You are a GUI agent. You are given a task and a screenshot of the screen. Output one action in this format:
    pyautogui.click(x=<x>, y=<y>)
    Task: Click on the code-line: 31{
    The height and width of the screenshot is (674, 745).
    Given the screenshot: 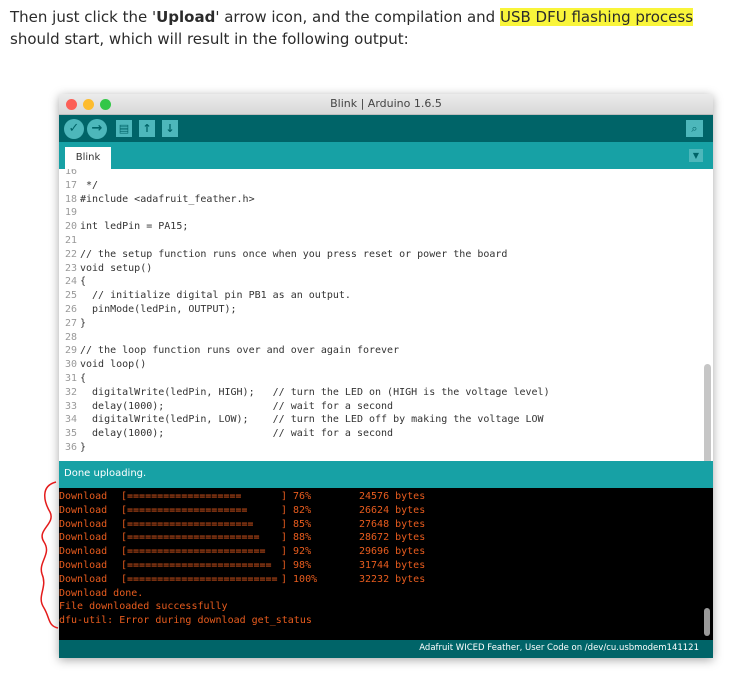 What is the action you would take?
    pyautogui.click(x=72, y=379)
    